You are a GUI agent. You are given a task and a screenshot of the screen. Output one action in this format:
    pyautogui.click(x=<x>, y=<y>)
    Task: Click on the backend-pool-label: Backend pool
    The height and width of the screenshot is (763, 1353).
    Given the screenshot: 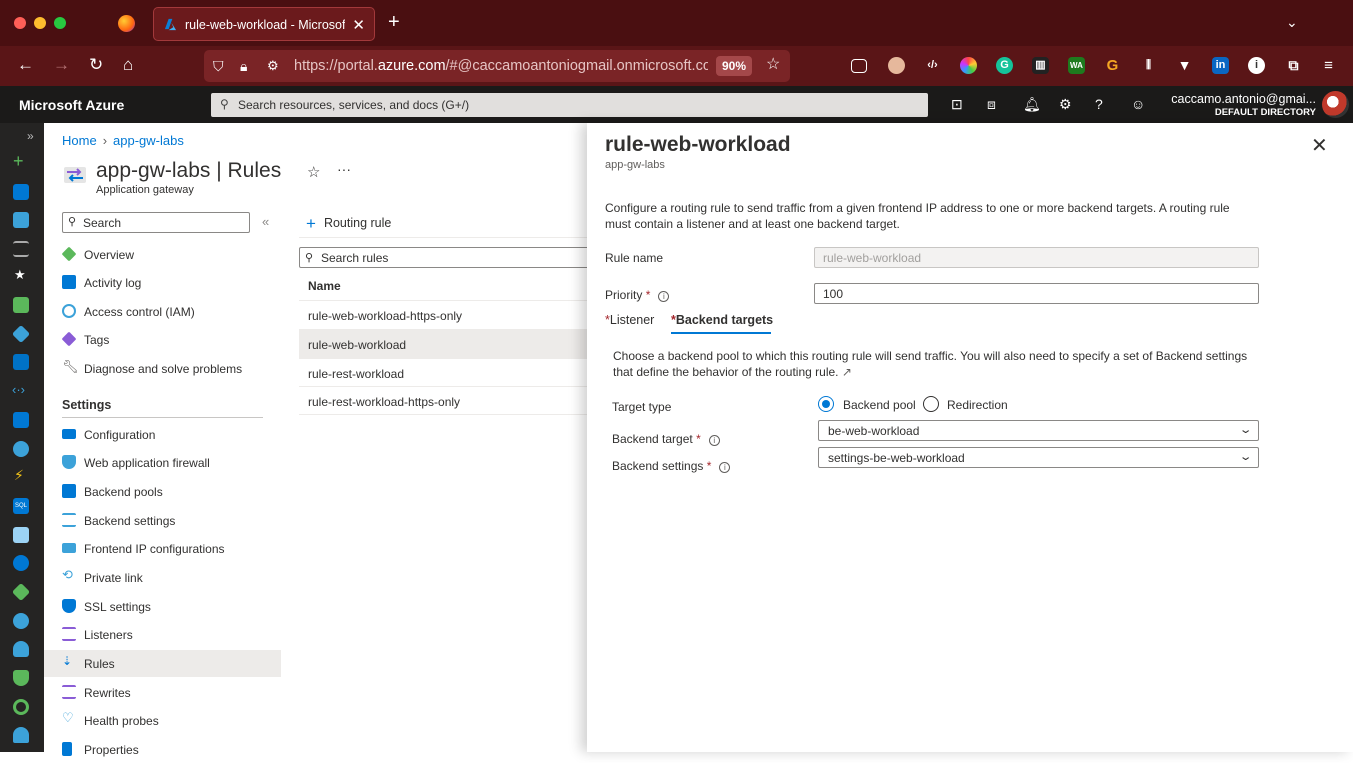 What is the action you would take?
    pyautogui.click(x=879, y=405)
    